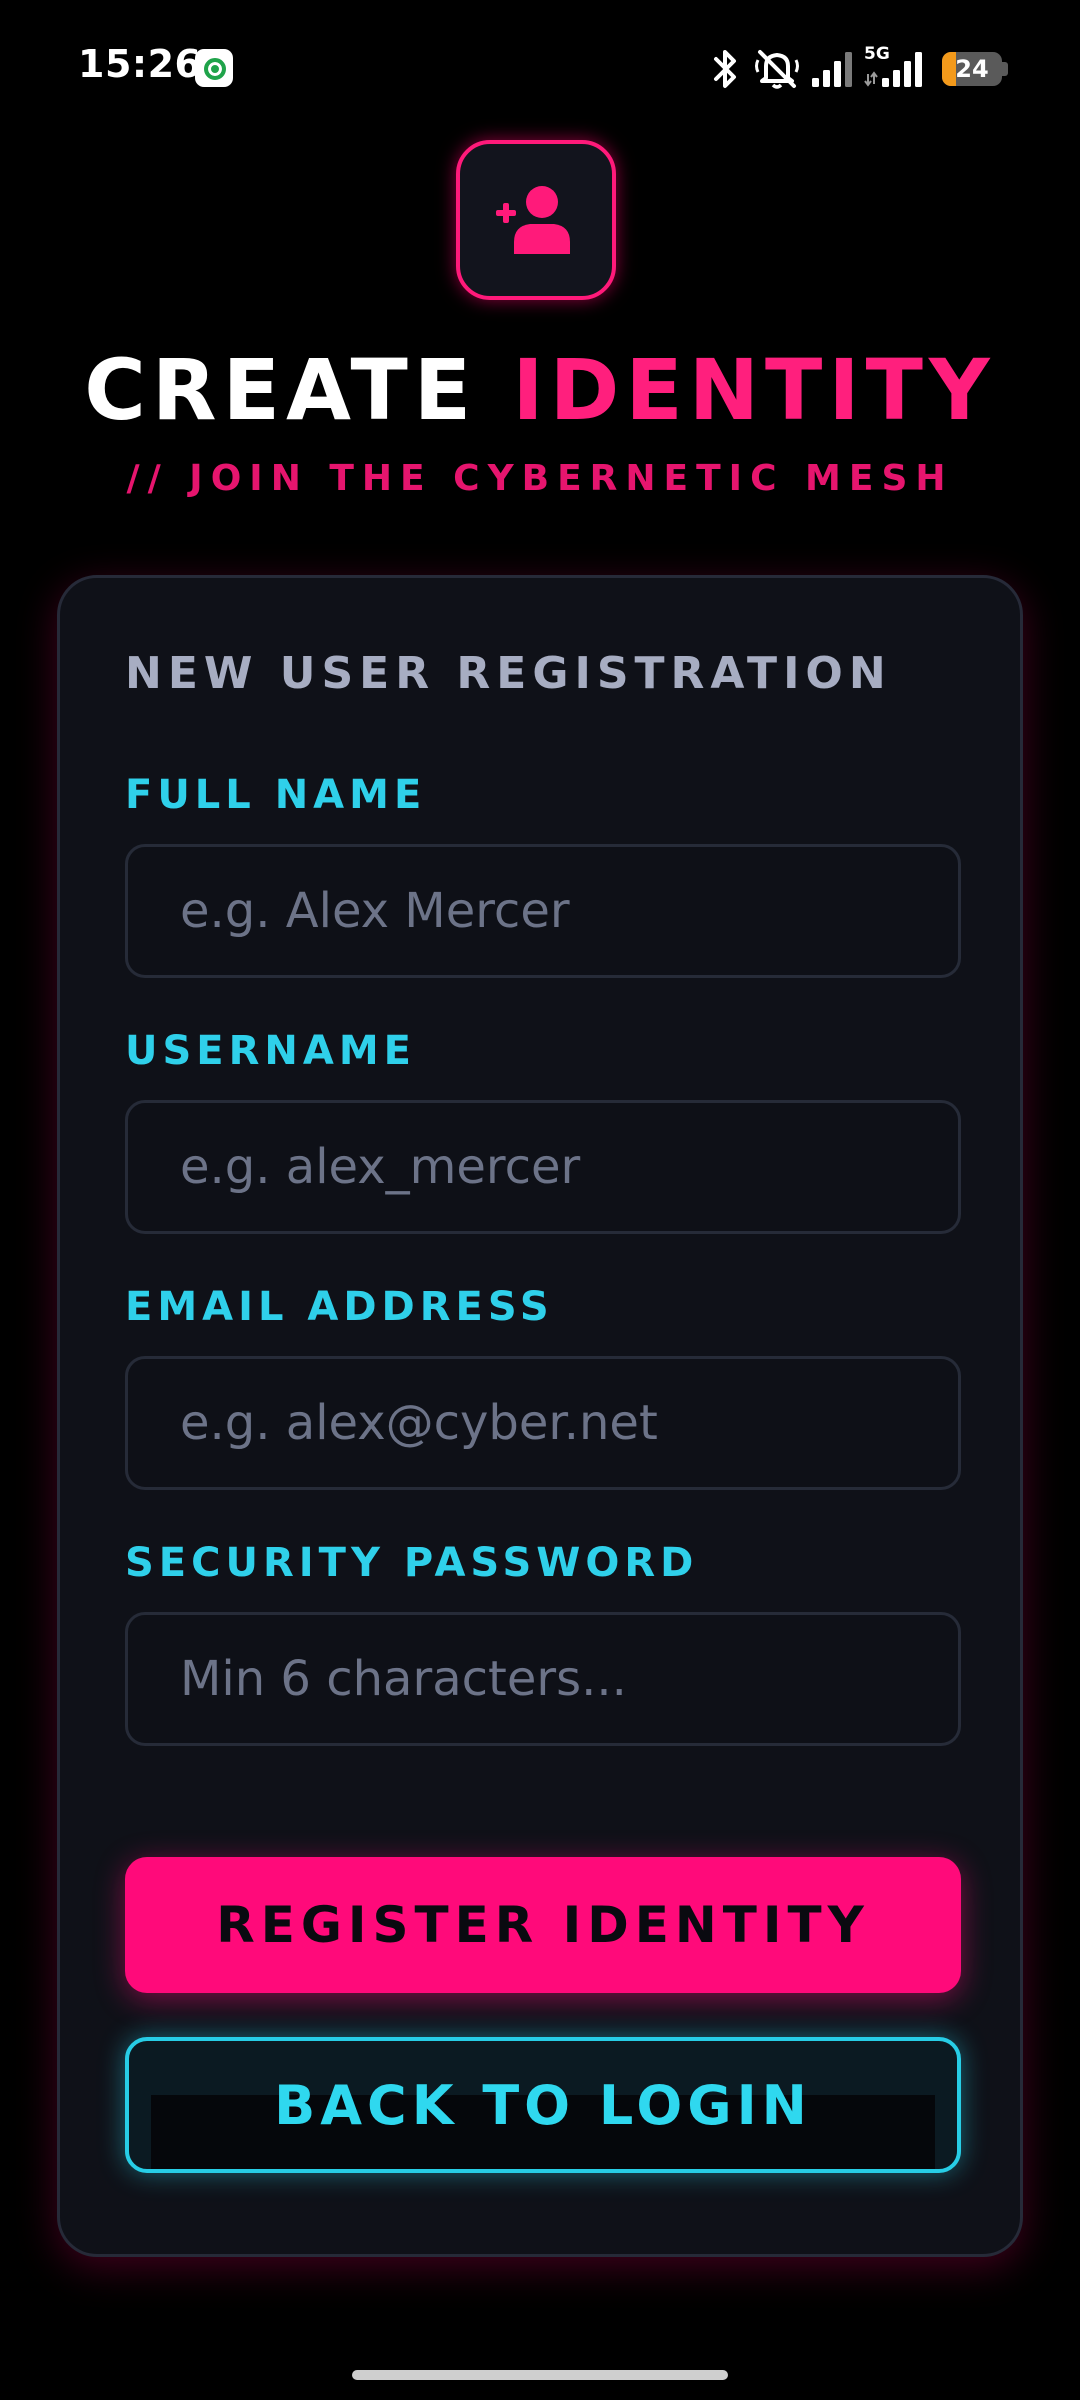 Image resolution: width=1080 pixels, height=2400 pixels. Describe the element at coordinates (276, 795) in the screenshot. I see `full-name-label: FULL NAME` at that location.